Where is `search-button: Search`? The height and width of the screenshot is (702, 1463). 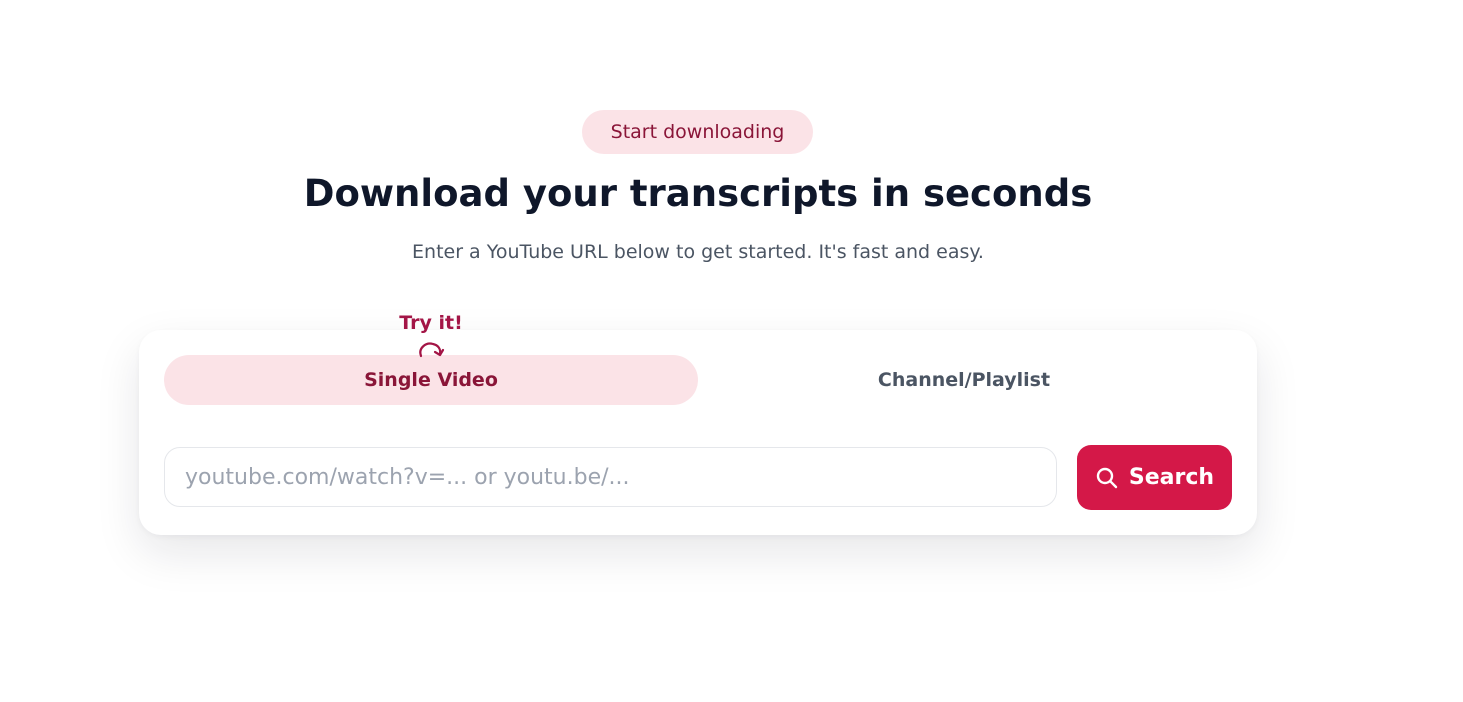
search-button: Search is located at coordinates (1154, 477).